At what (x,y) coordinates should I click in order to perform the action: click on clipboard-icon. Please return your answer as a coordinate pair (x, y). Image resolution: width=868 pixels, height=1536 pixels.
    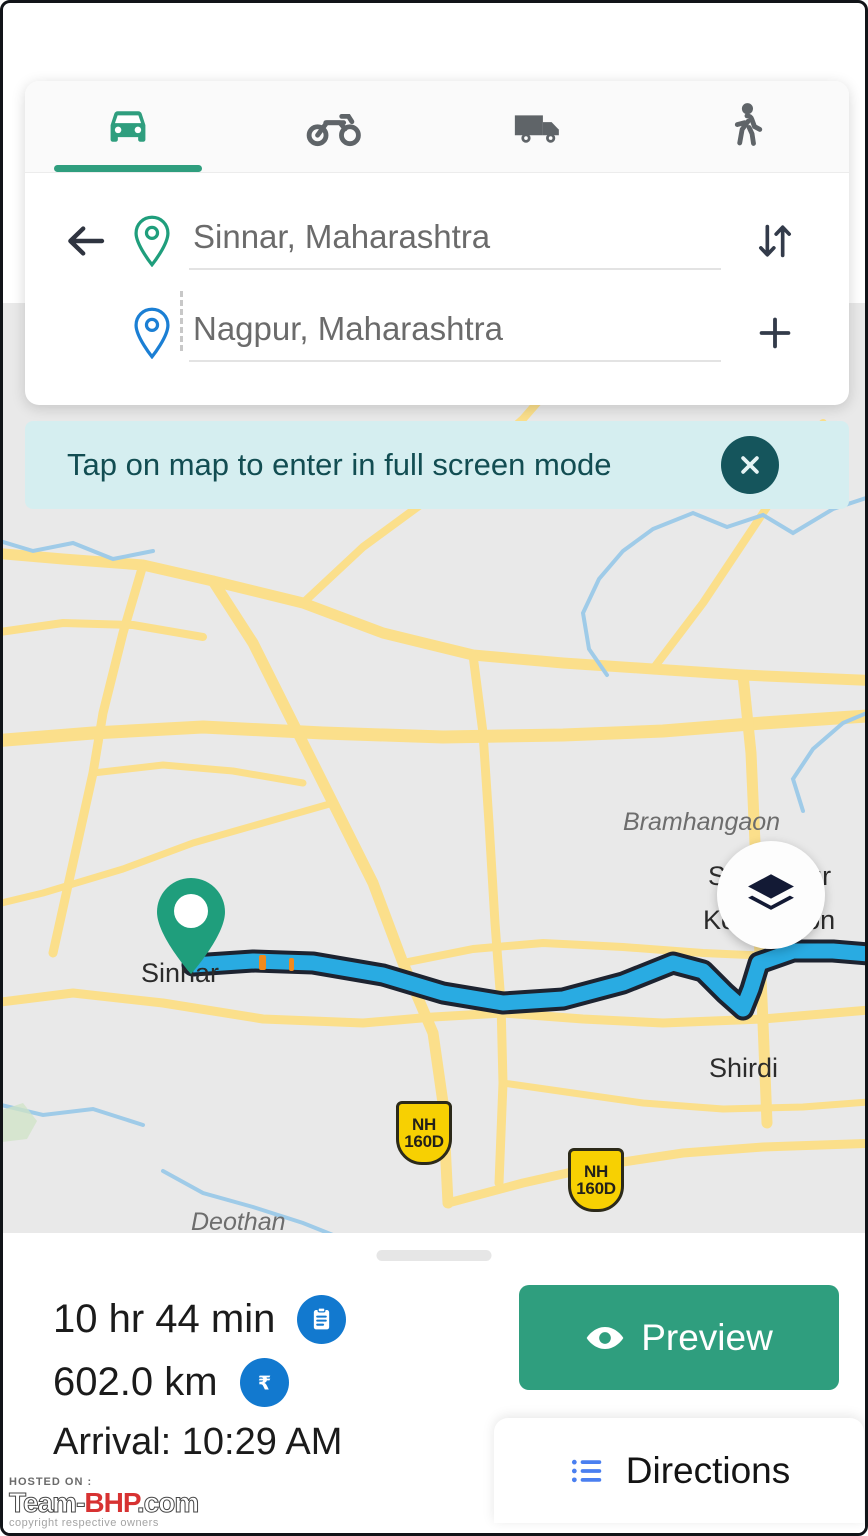
    Looking at the image, I should click on (322, 1318).